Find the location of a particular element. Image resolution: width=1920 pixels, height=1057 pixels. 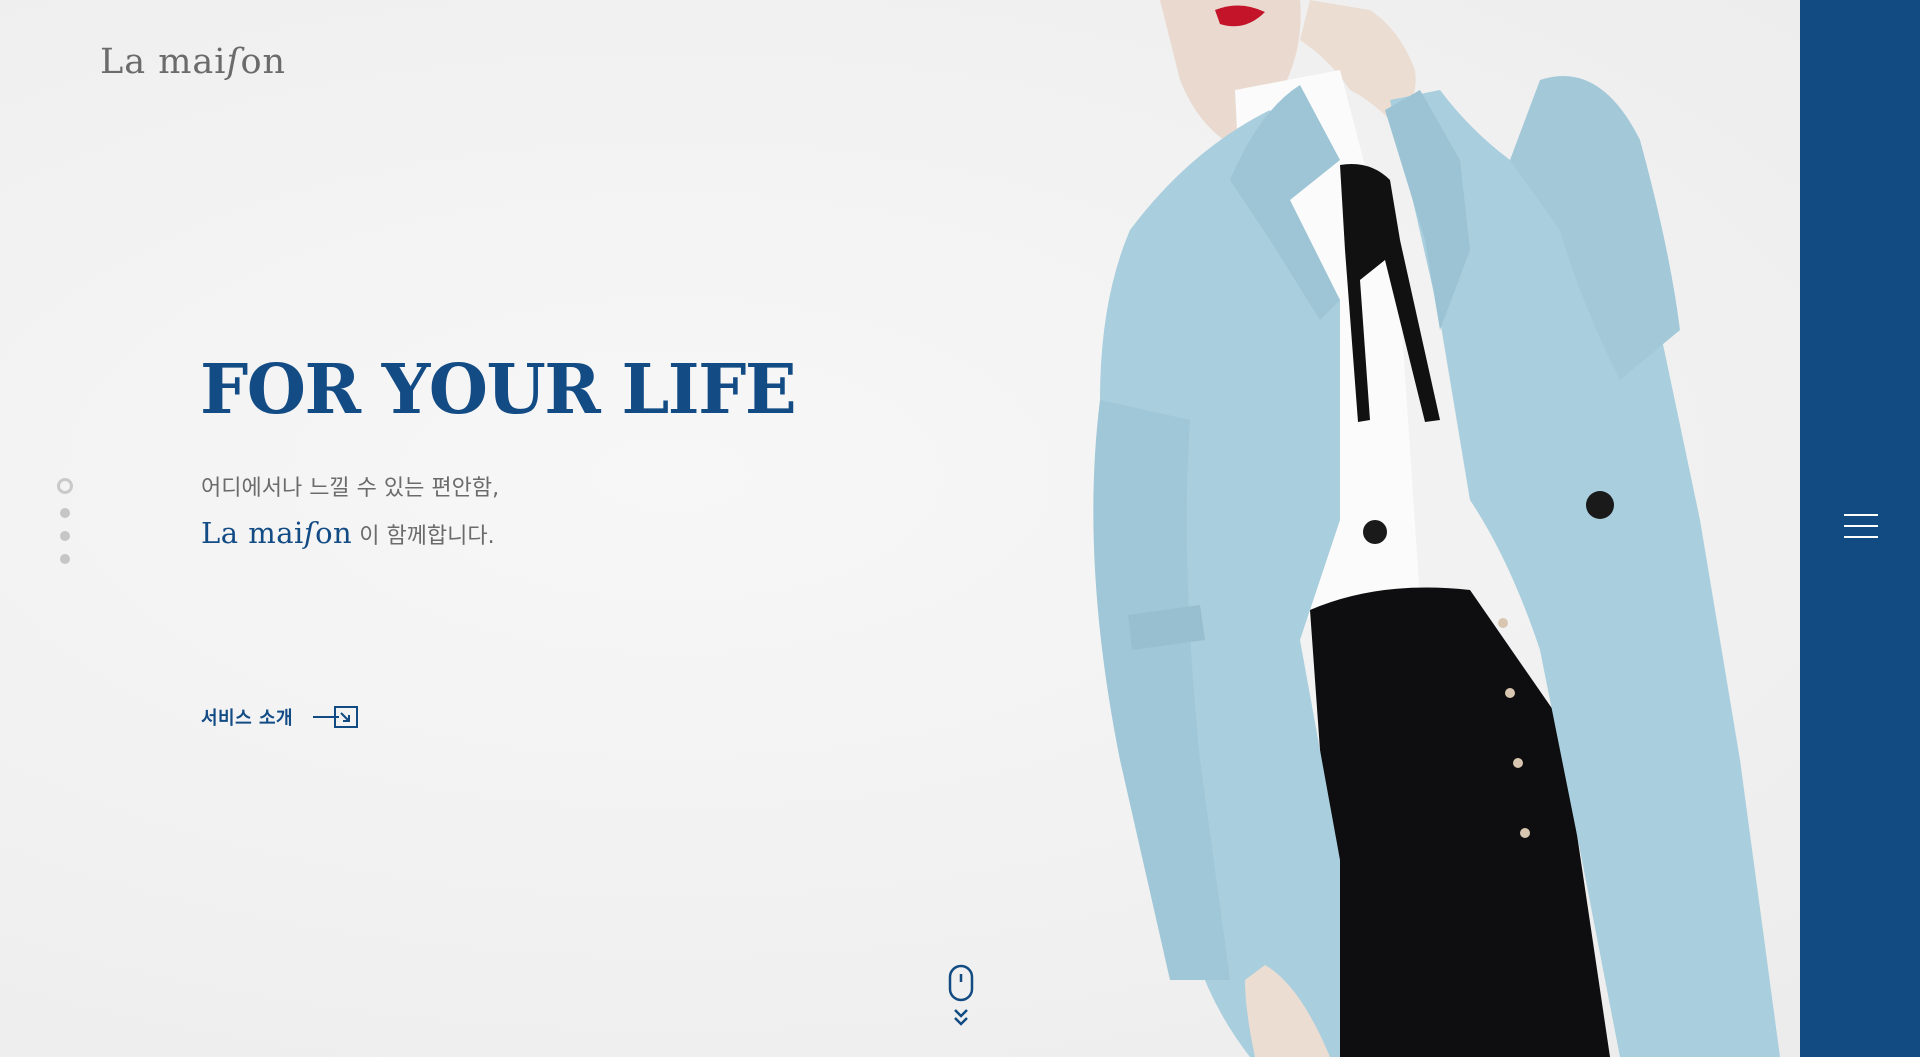

slide-pagination is located at coordinates (65, 527).